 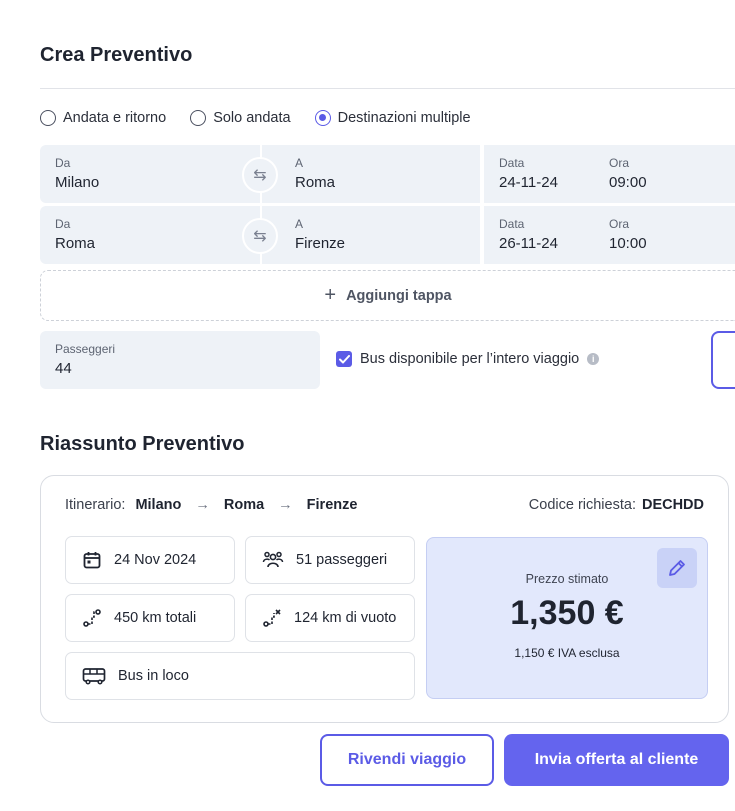 I want to click on request-code-label: Codice richiesta:, so click(x=582, y=505).